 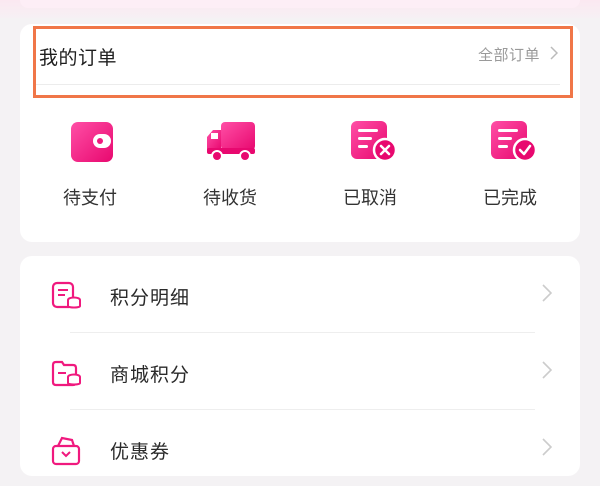 I want to click on orders-title: 我的订单, so click(x=78, y=58).